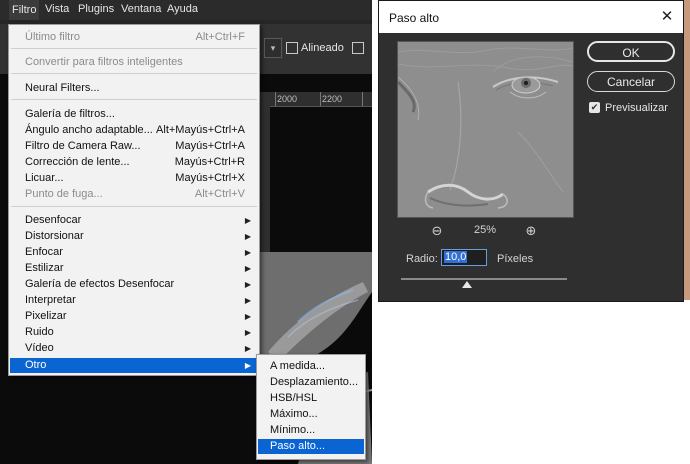  What do you see at coordinates (209, 162) in the screenshot?
I see `shortcut-label: Mayús+Ctrl+R` at bounding box center [209, 162].